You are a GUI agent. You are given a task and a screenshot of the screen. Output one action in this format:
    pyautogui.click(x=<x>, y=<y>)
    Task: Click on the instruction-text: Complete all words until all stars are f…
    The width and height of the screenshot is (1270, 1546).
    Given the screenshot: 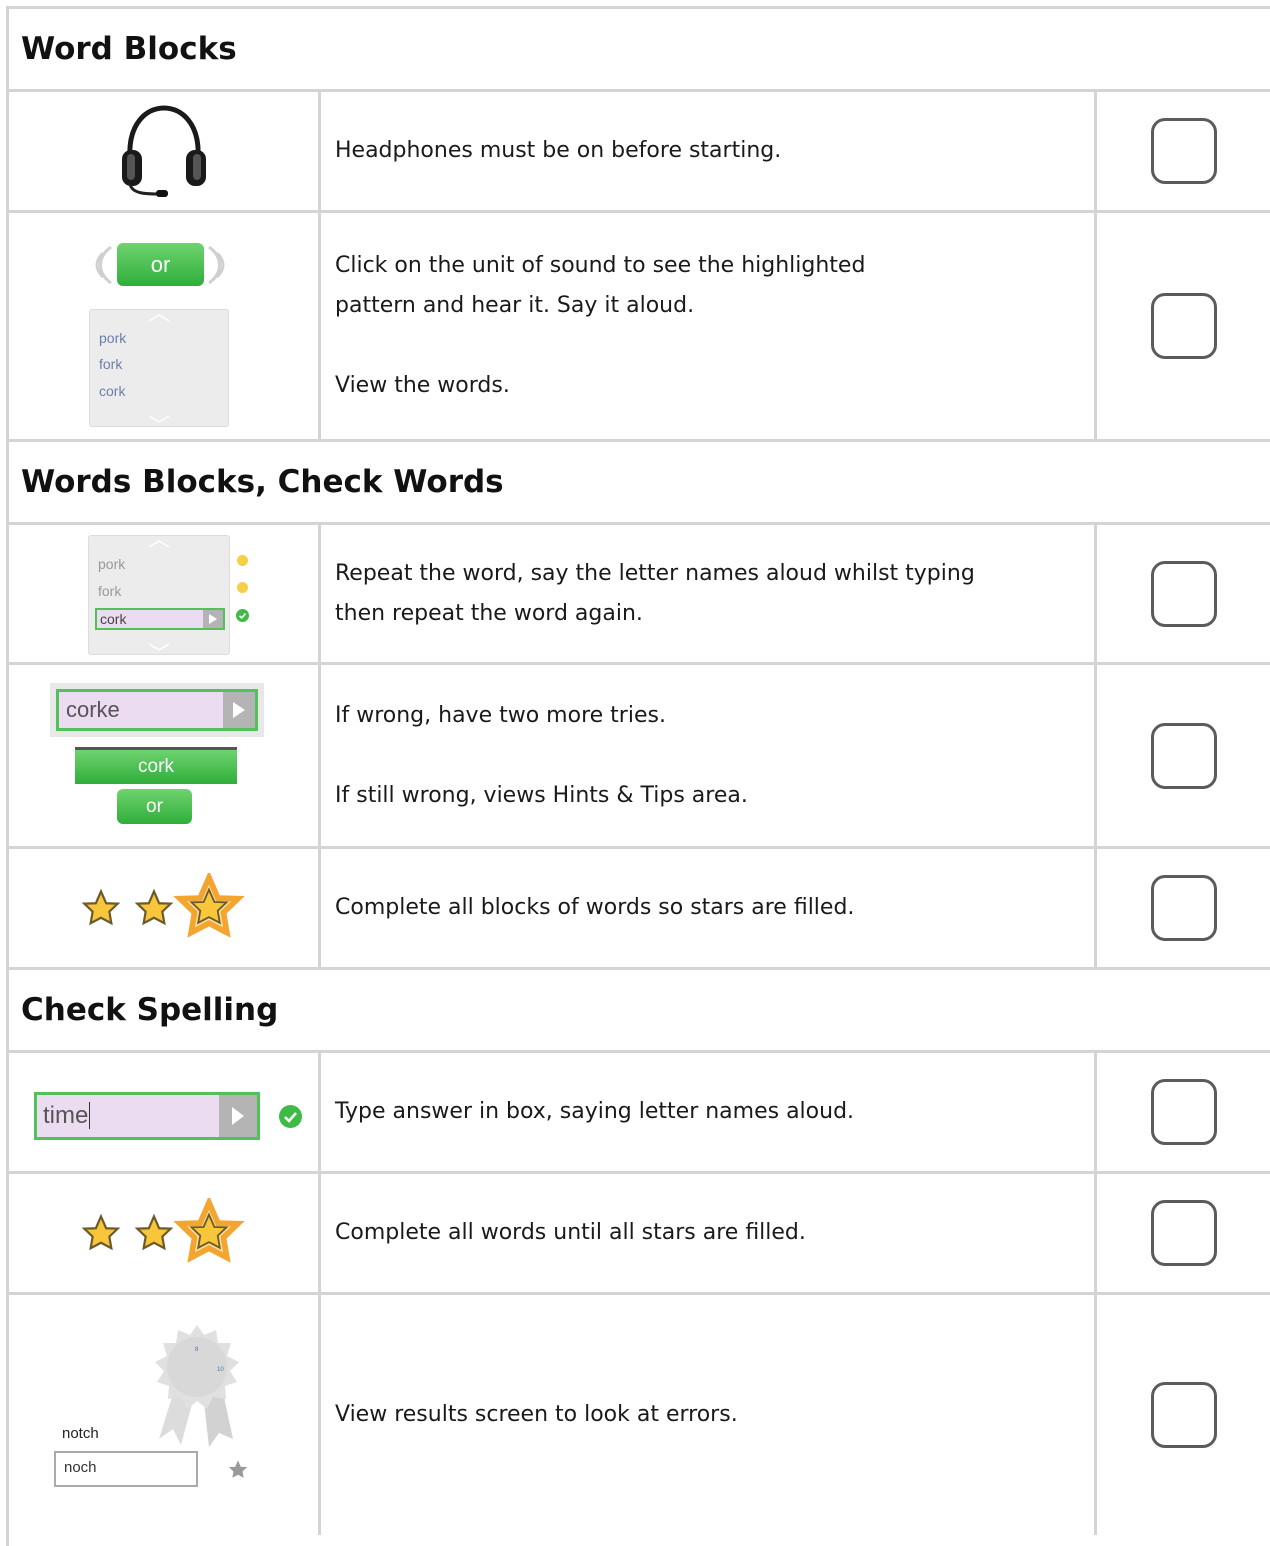 What is the action you would take?
    pyautogui.click(x=709, y=1233)
    